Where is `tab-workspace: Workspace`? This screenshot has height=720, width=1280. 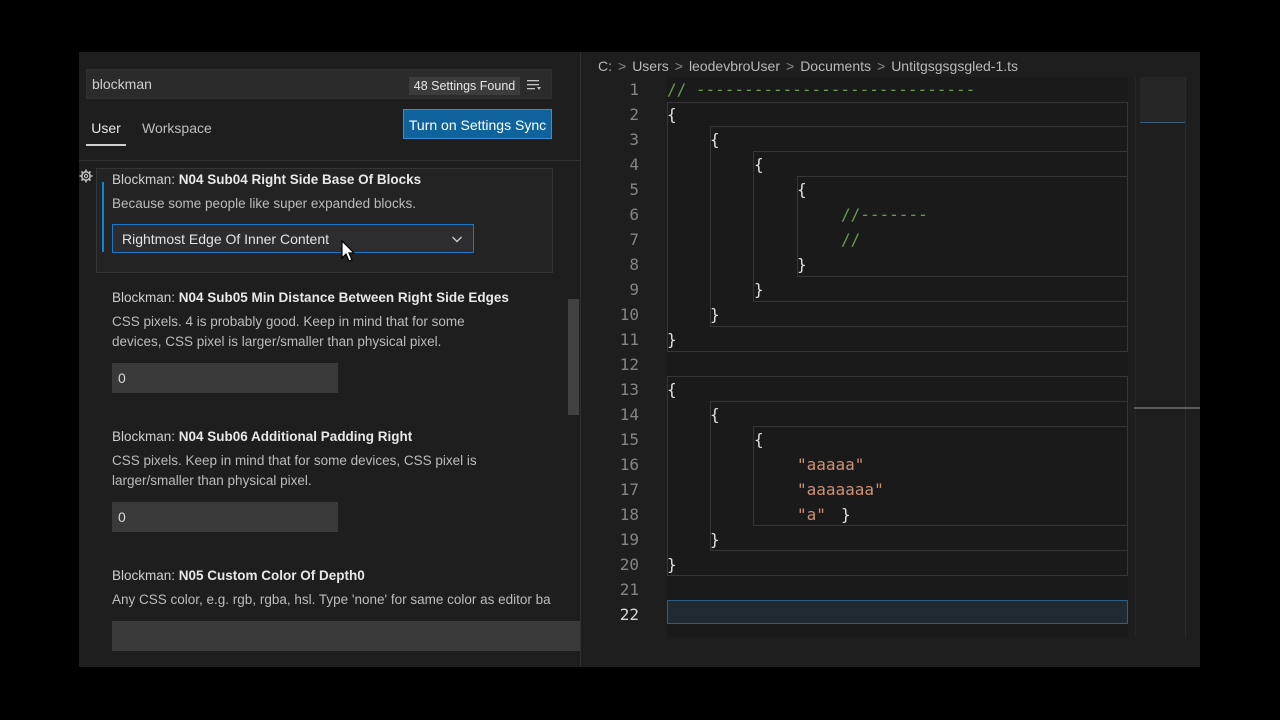 tab-workspace: Workspace is located at coordinates (177, 129).